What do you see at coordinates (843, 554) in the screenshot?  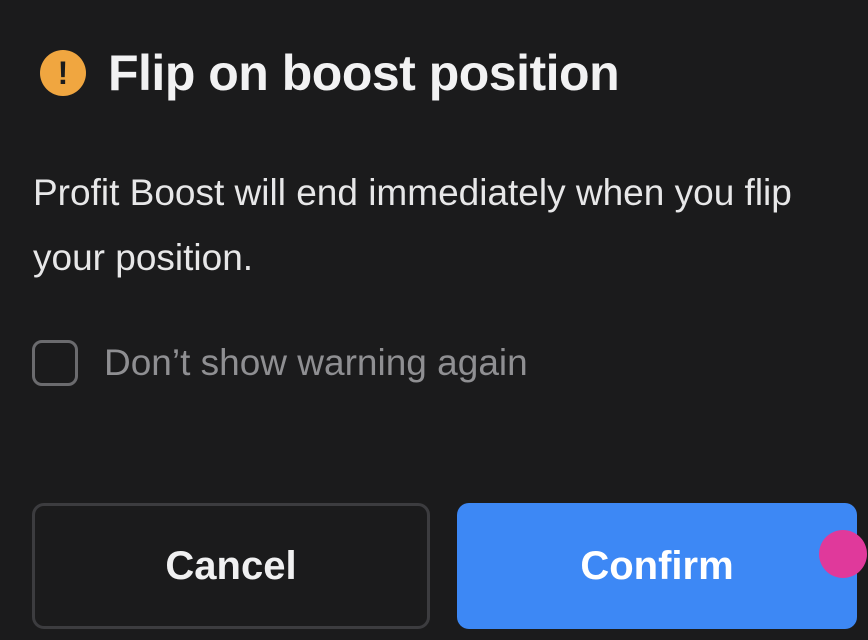 I see `touch-indicator` at bounding box center [843, 554].